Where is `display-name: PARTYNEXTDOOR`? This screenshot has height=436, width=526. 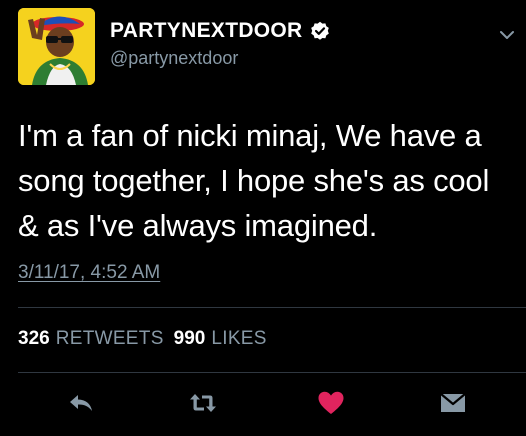 display-name: PARTYNEXTDOOR is located at coordinates (206, 31).